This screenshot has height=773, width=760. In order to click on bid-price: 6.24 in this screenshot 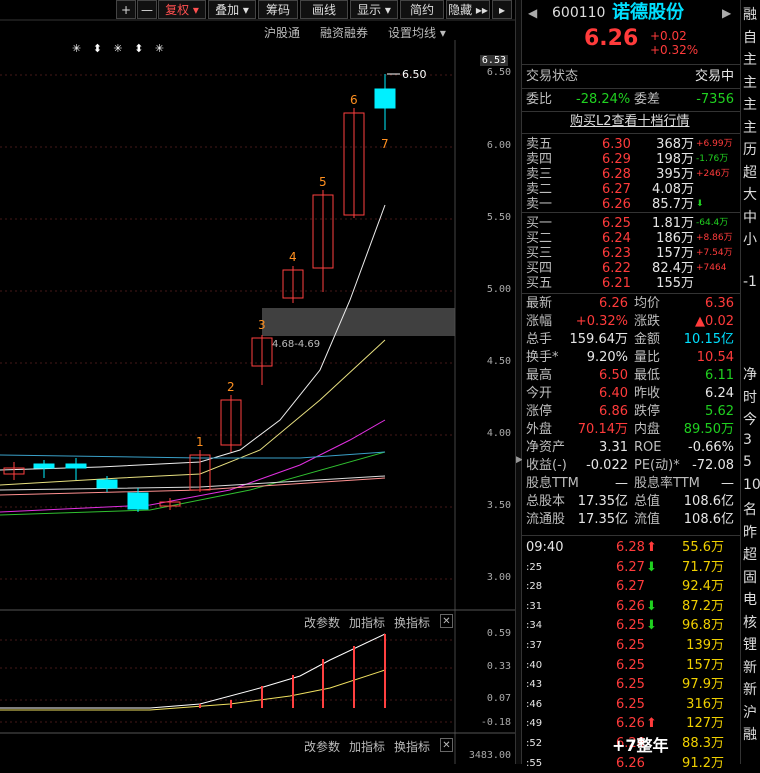, I will do `click(616, 238)`.